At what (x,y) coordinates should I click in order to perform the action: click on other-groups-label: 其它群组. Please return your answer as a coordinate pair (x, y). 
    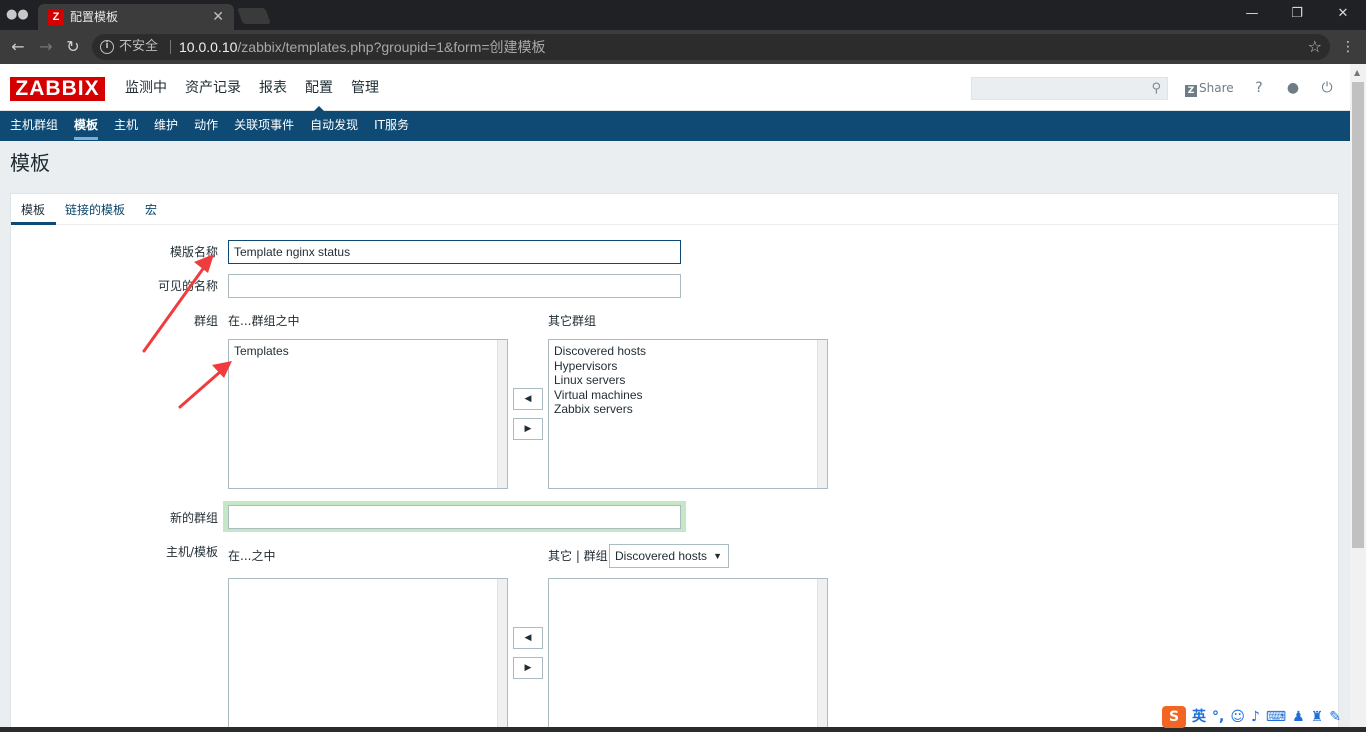
    Looking at the image, I should click on (572, 321).